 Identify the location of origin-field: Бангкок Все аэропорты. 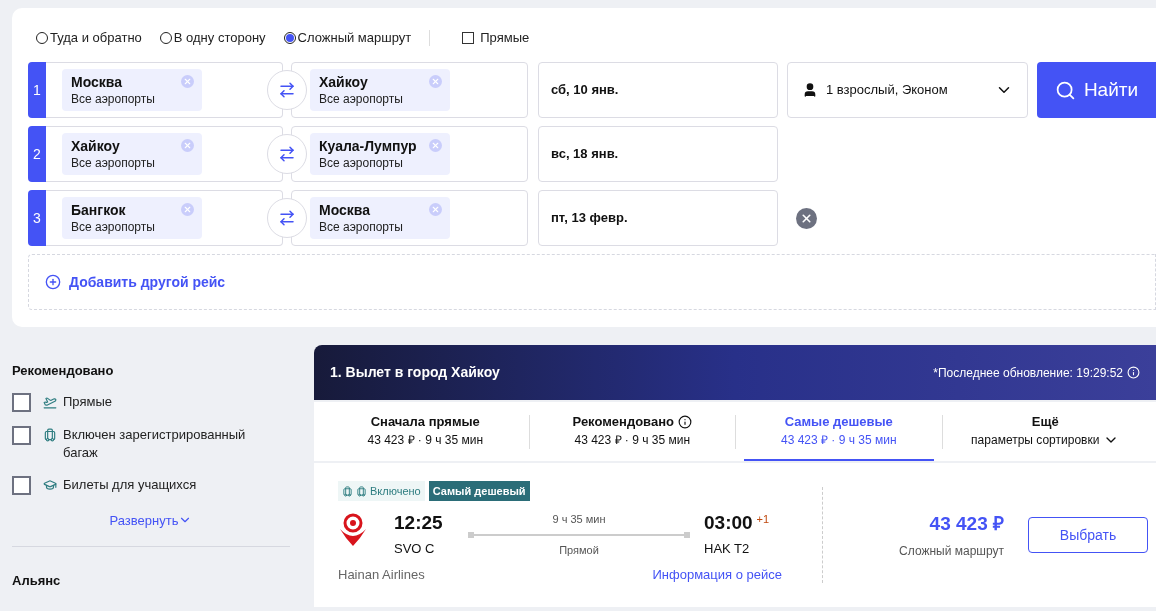
(164, 218).